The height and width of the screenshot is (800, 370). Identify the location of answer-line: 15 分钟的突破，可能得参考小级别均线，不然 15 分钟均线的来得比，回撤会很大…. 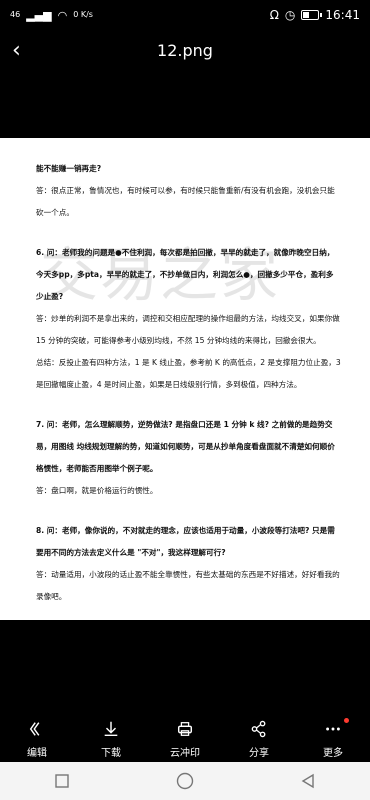
(178, 340).